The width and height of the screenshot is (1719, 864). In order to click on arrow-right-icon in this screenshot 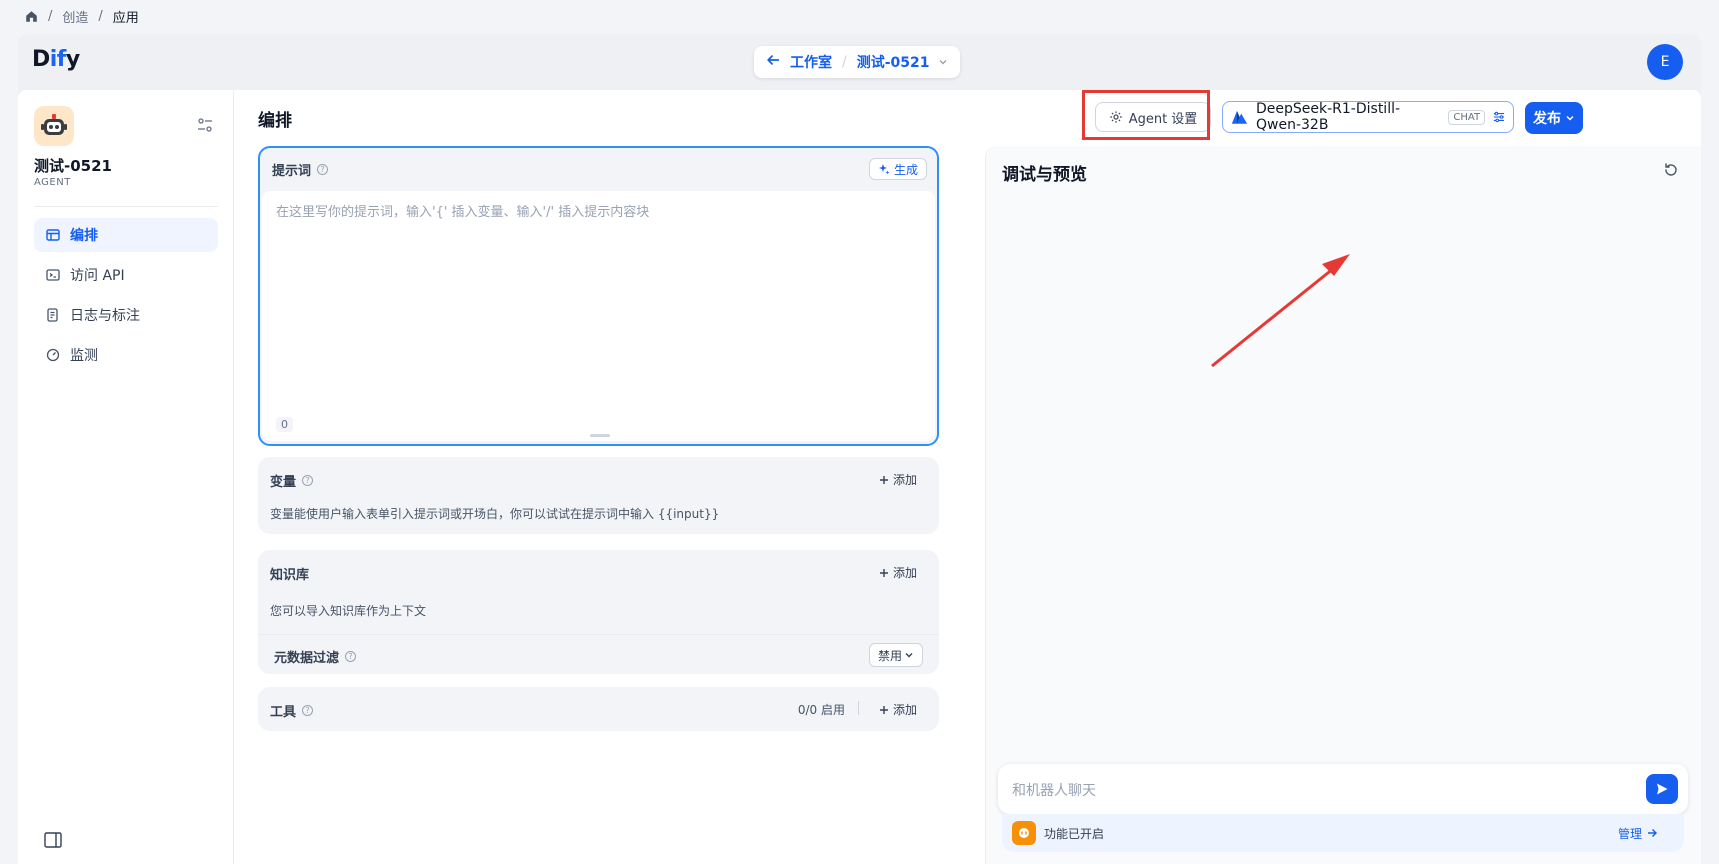, I will do `click(1652, 833)`.